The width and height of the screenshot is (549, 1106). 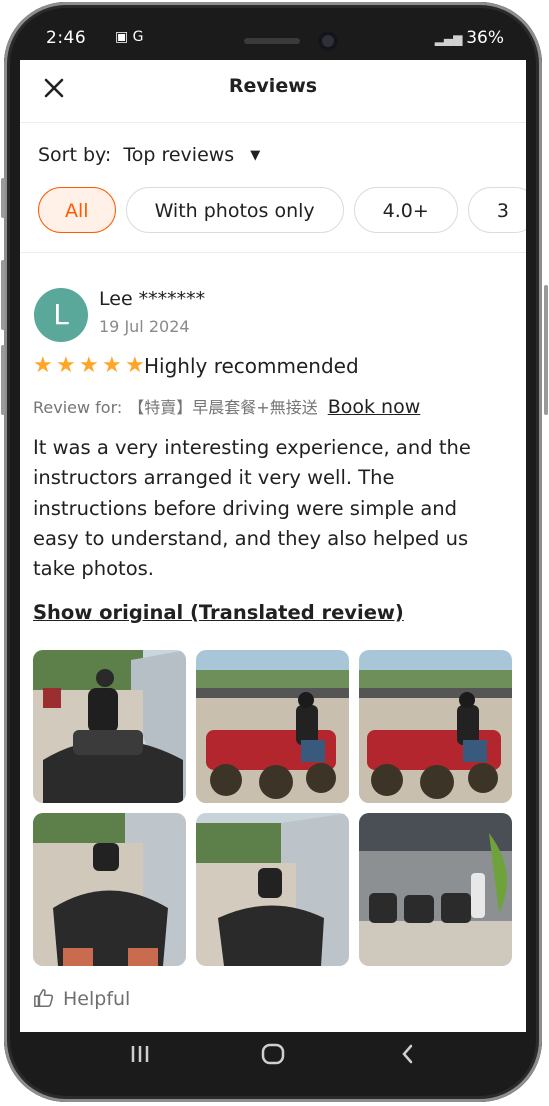 I want to click on signal-icon: ▂▄▆, so click(x=450, y=39).